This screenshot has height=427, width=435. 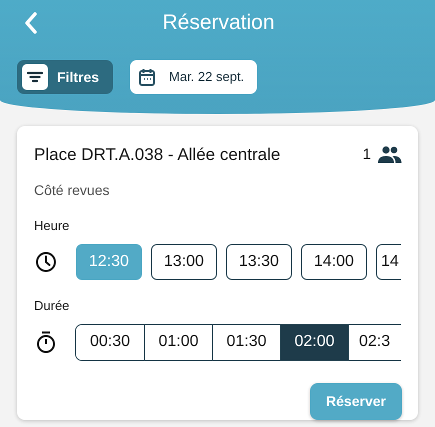 I want to click on capacity-count: 1, so click(x=366, y=154).